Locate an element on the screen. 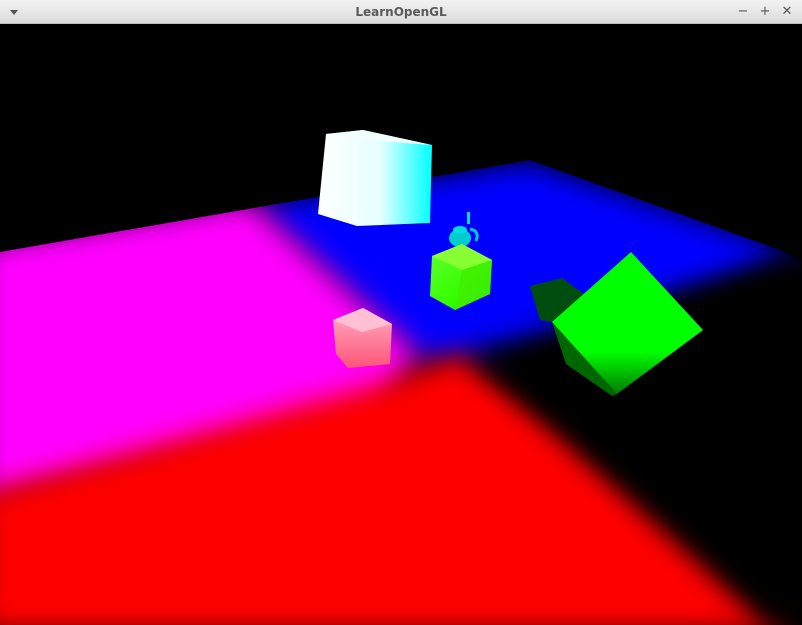 Image resolution: width=802 pixels, height=625 pixels. minimize-button: − is located at coordinates (743, 12).